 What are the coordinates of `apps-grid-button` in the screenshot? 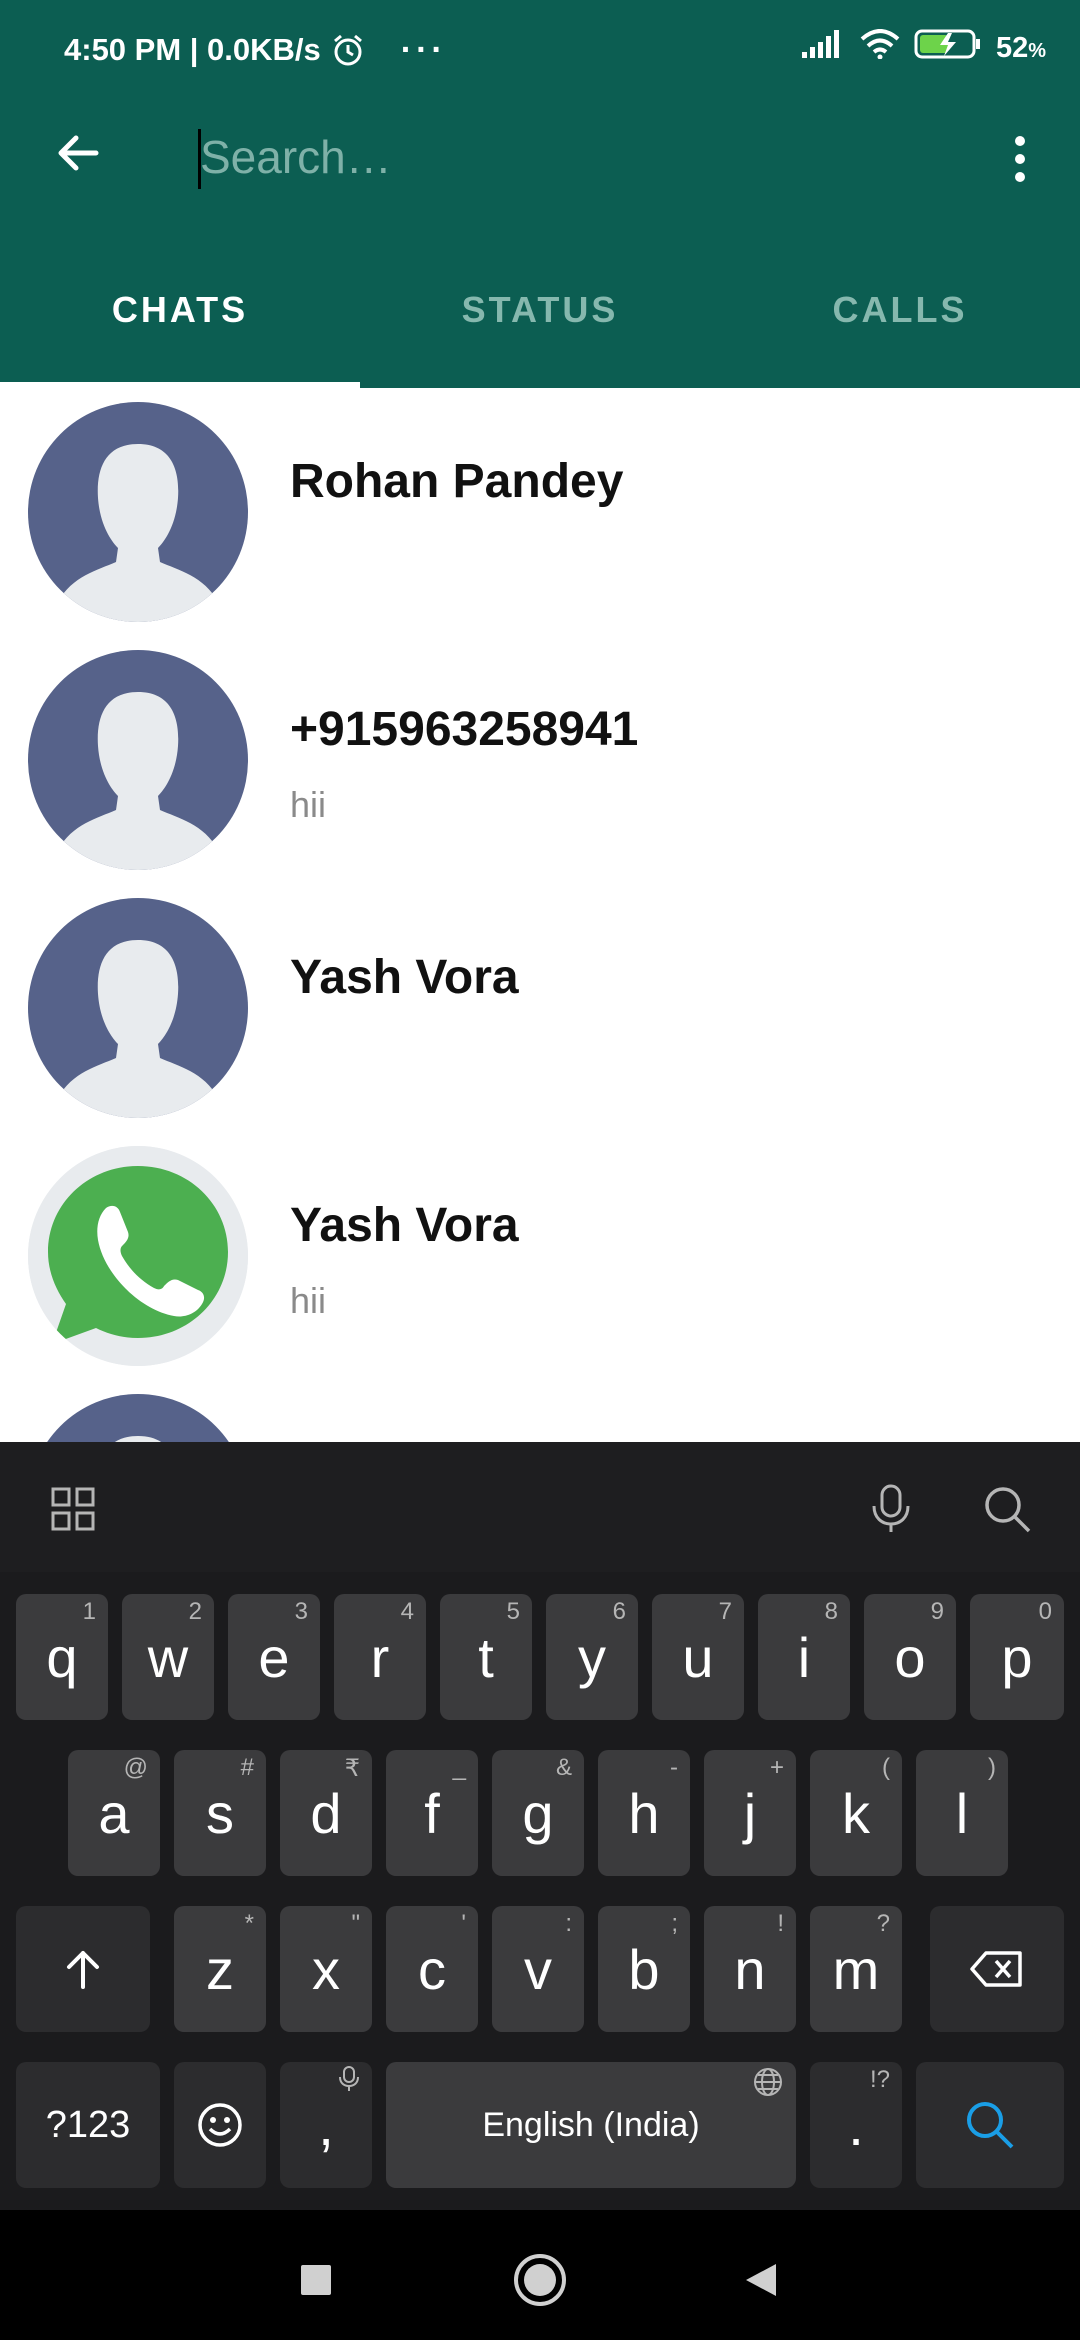 It's located at (73, 1509).